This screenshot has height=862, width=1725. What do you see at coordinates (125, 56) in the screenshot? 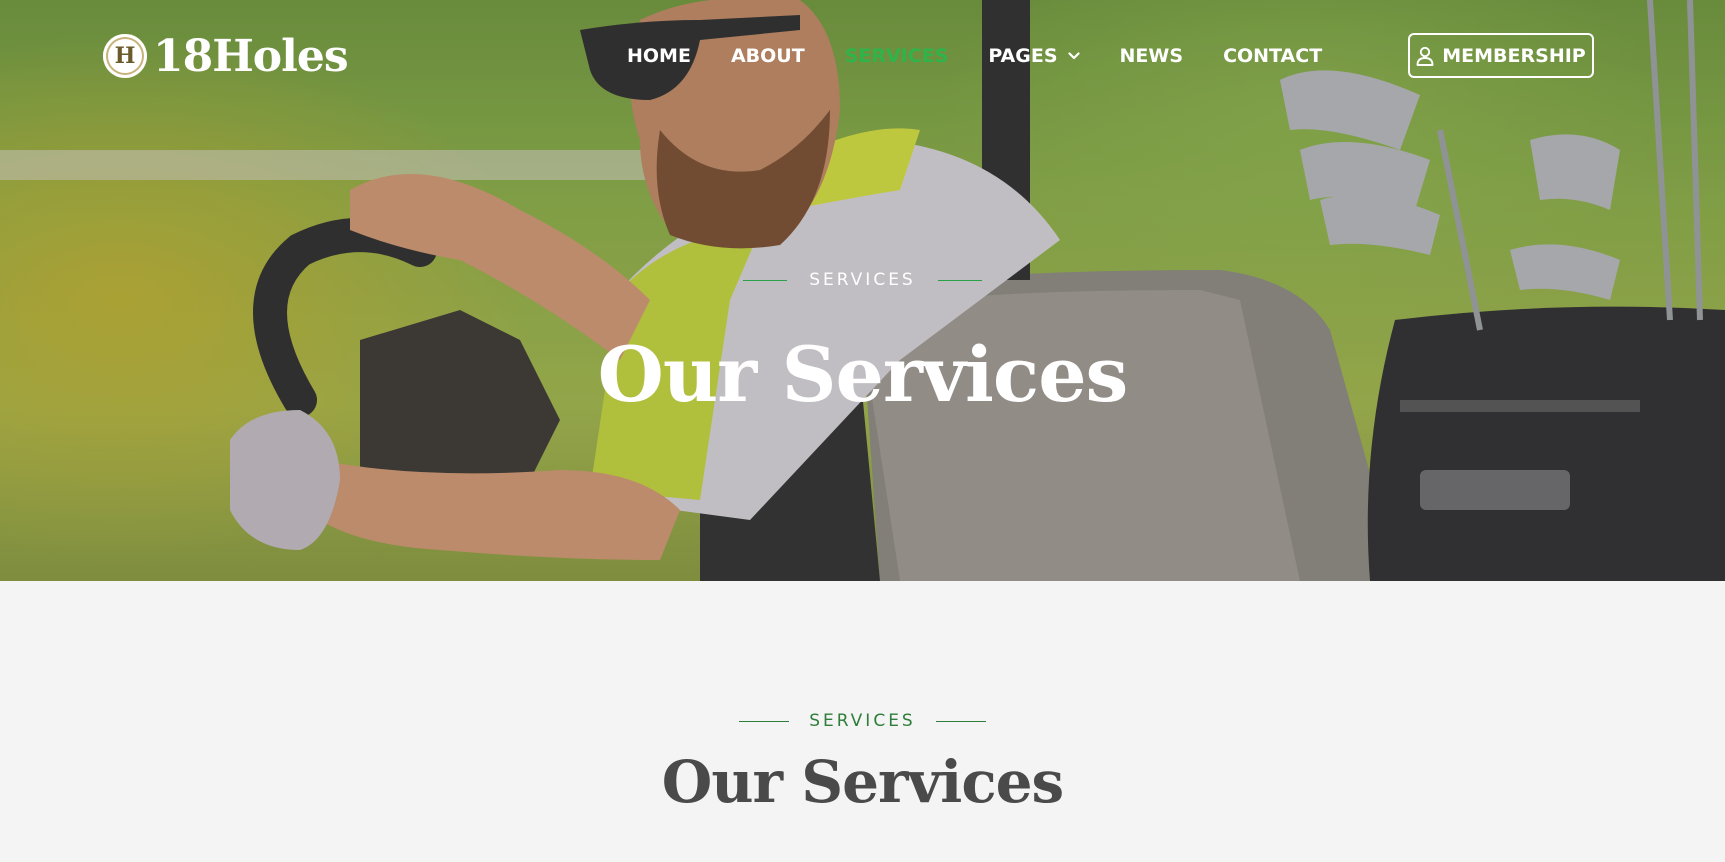
I see `logo-badge-icon: H` at bounding box center [125, 56].